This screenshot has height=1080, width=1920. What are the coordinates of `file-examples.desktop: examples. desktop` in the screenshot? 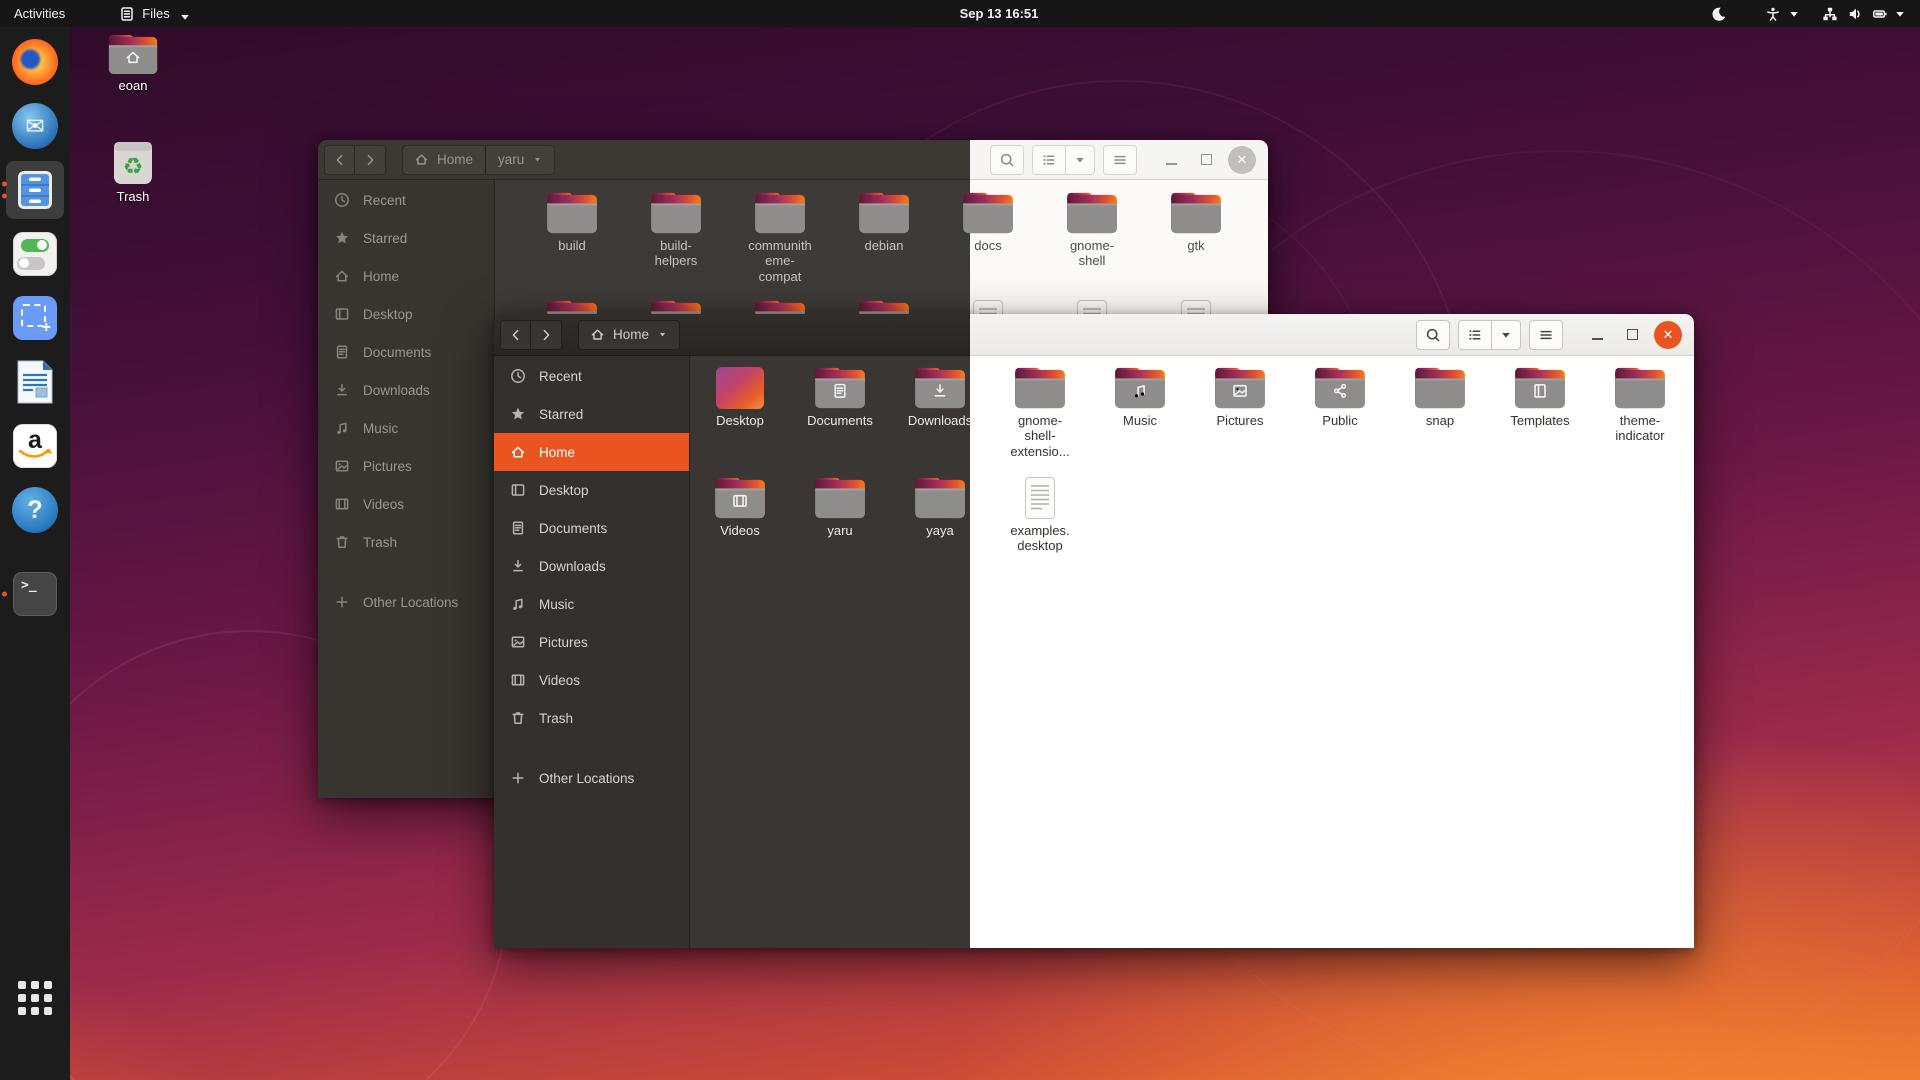 It's located at (1040, 513).